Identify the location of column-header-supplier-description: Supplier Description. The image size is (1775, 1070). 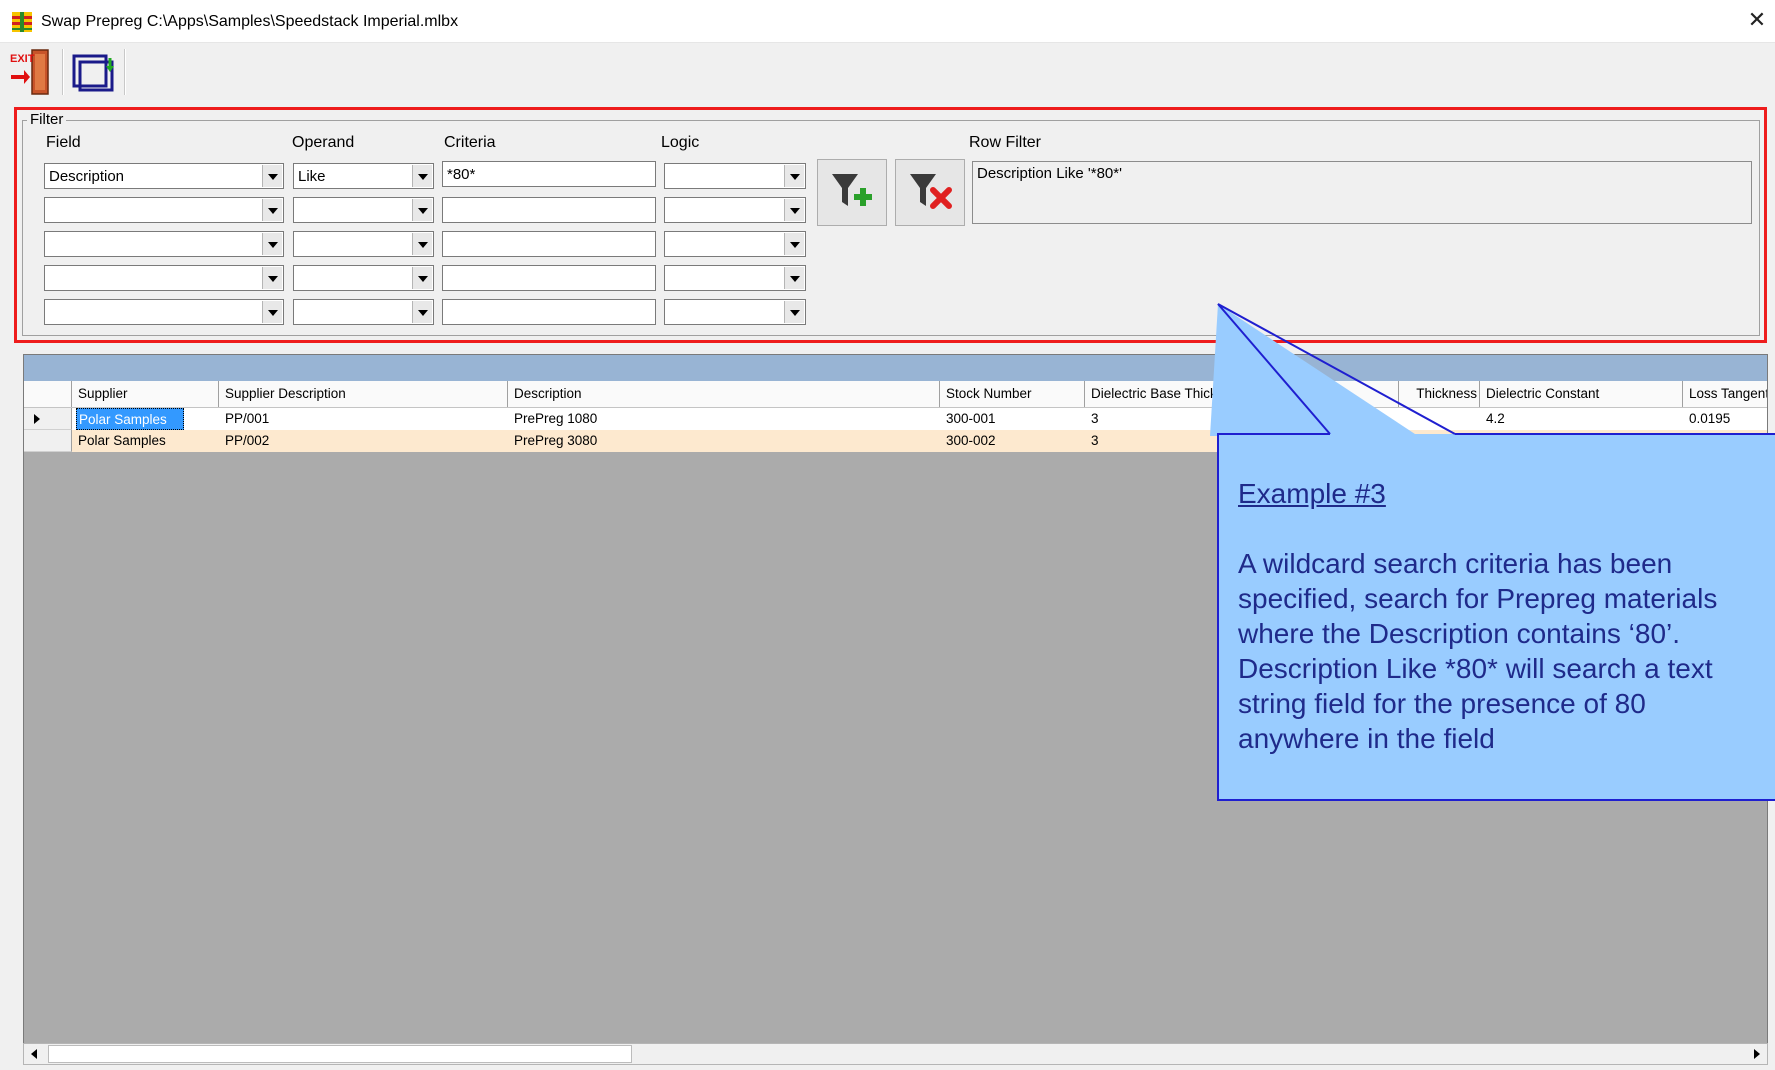
(363, 394).